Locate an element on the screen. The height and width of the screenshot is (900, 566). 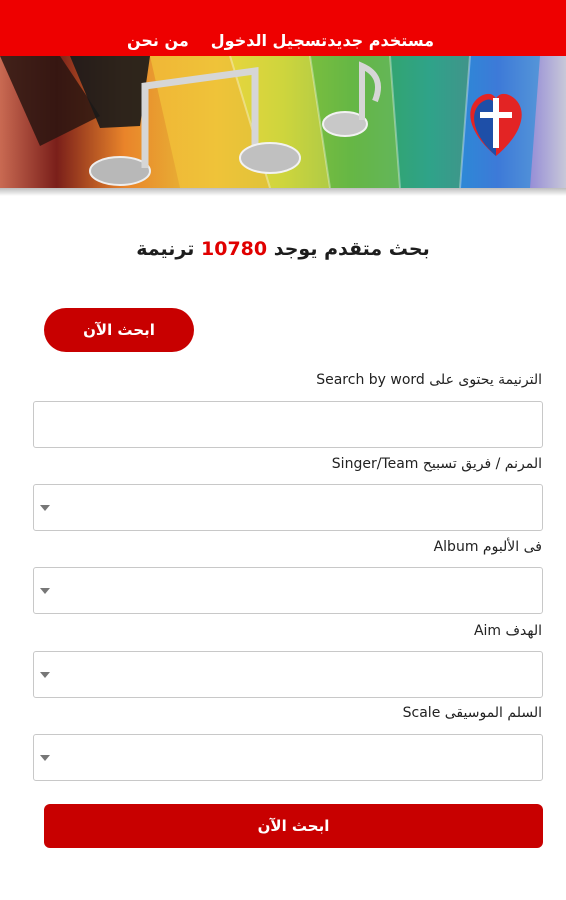
nav-about-link: من نحن is located at coordinates (158, 40).